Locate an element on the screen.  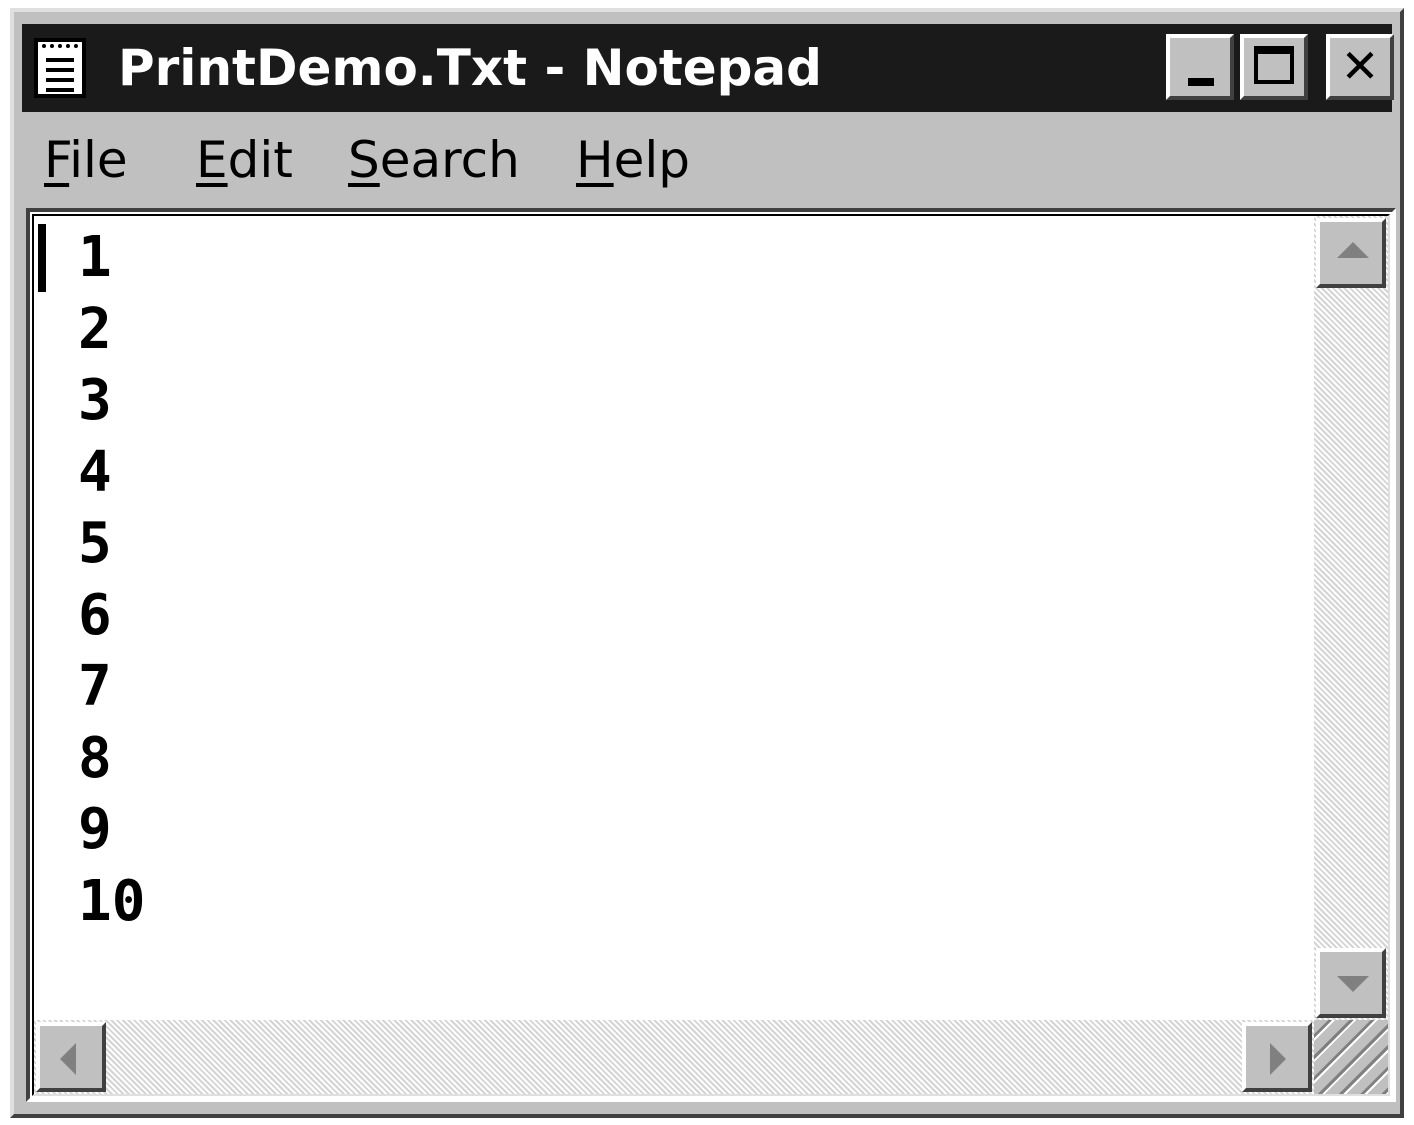
menu-search-label: earch is located at coordinates (449, 160).